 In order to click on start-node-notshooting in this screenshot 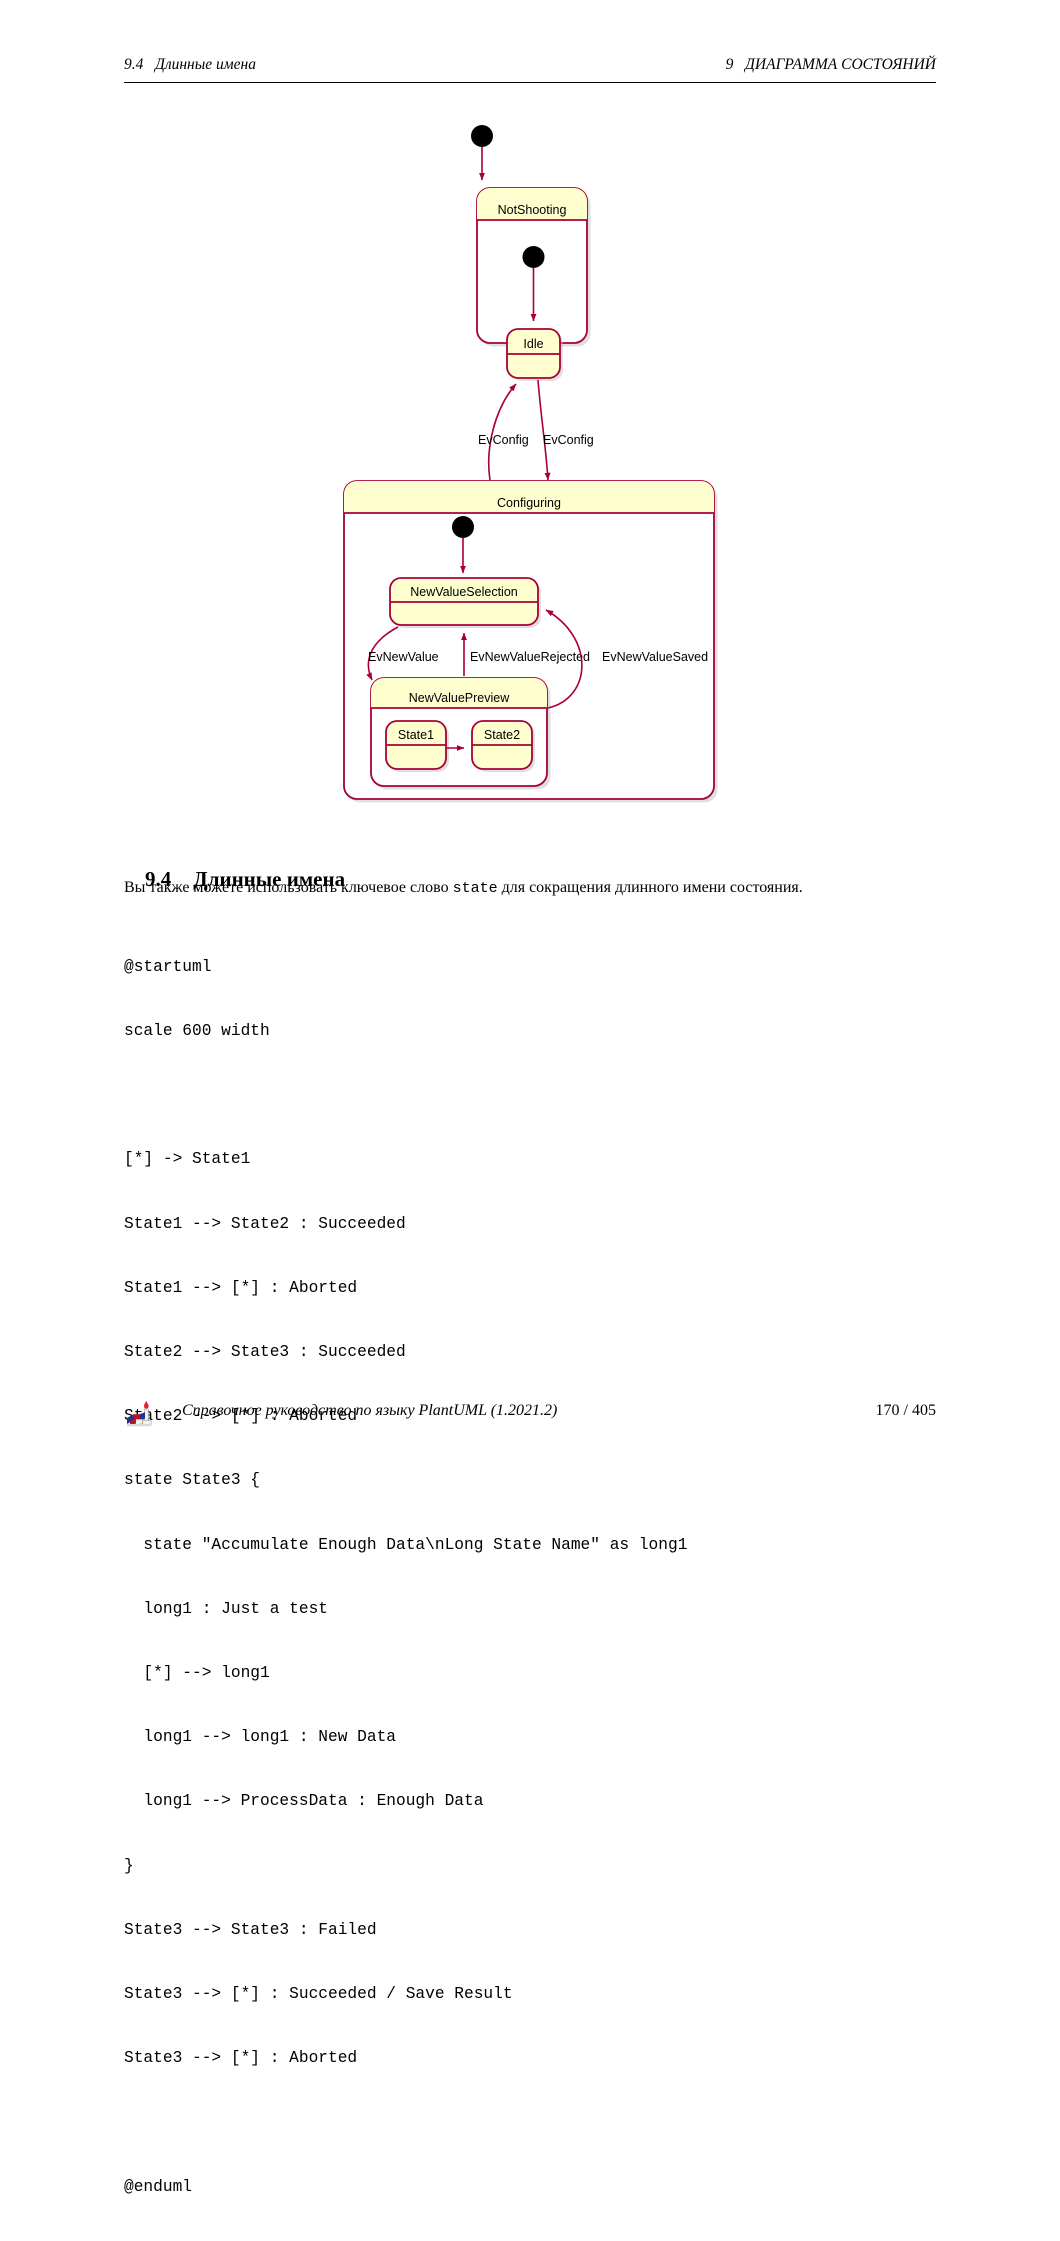, I will do `click(533, 257)`.